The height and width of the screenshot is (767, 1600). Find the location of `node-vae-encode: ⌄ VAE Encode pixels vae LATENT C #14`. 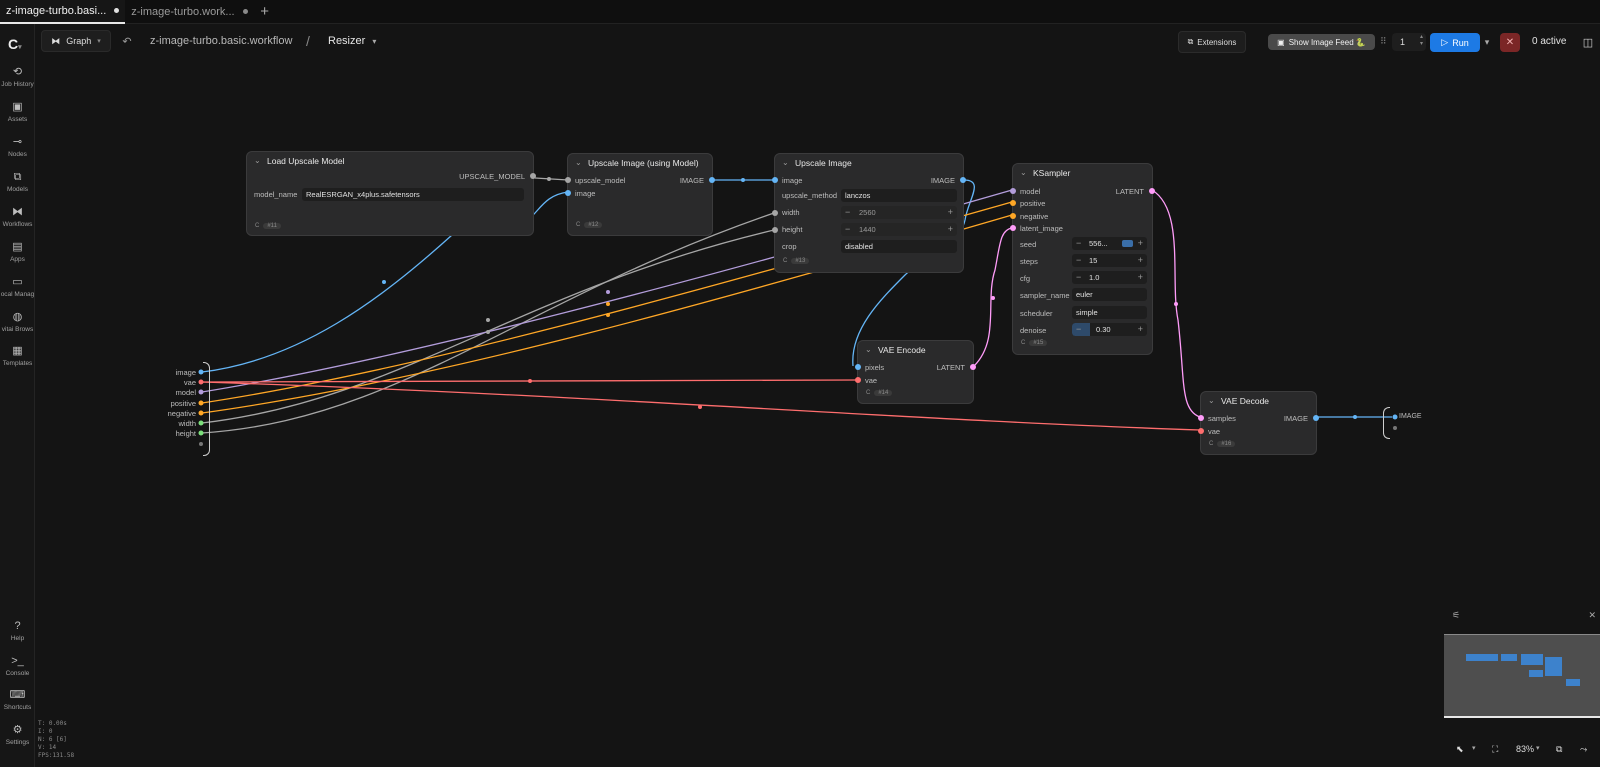

node-vae-encode: ⌄ VAE Encode pixels vae LATENT C #14 is located at coordinates (915, 372).